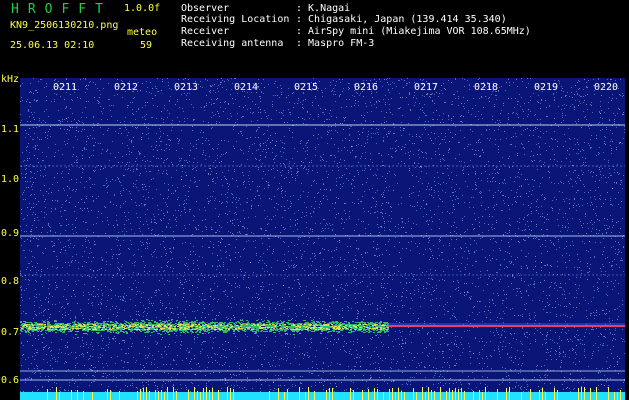  What do you see at coordinates (235, 19) in the screenshot?
I see `location-label: Receiving Location` at bounding box center [235, 19].